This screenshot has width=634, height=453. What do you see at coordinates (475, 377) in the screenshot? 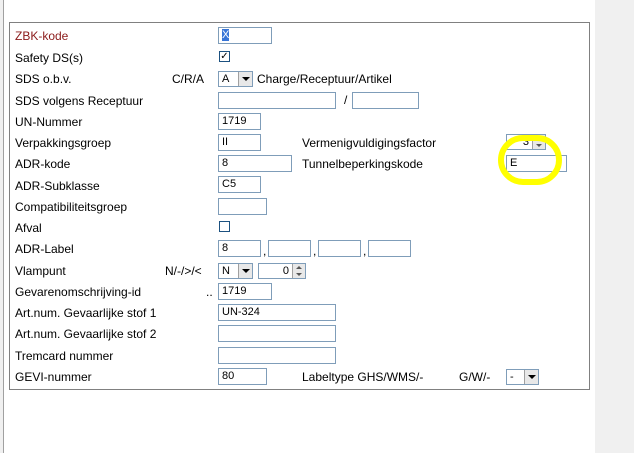
I see `labeltype-code-label: G/W/-` at bounding box center [475, 377].